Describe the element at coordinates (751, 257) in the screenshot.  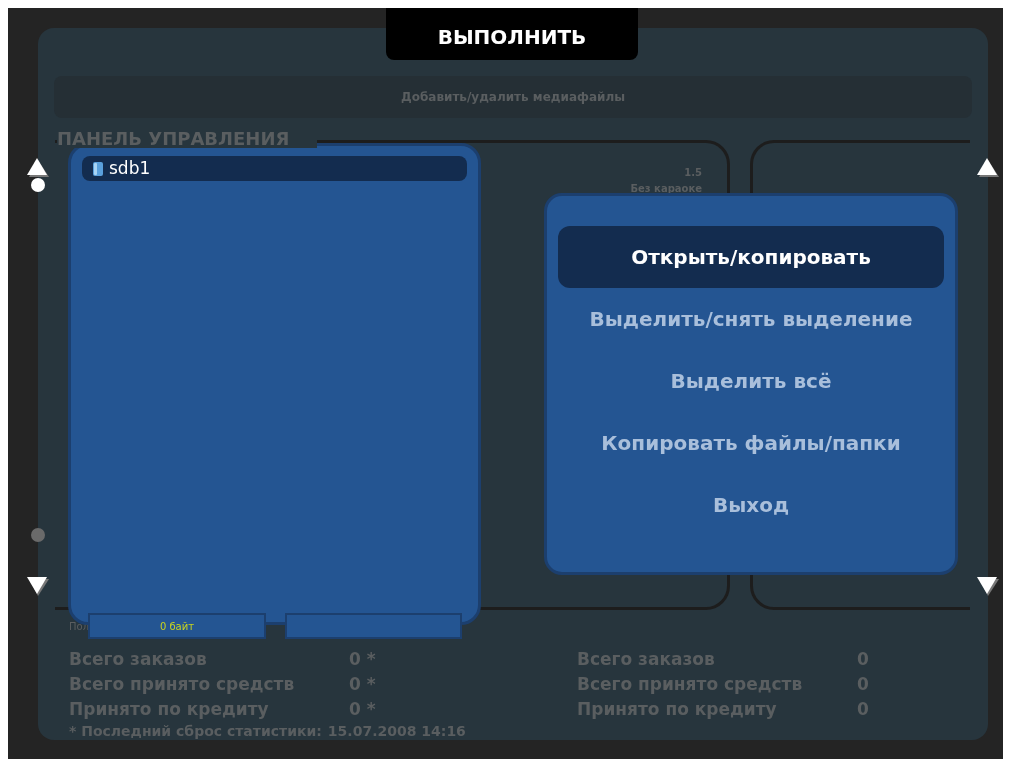
I see `menu-item: Открыть/копировать` at that location.